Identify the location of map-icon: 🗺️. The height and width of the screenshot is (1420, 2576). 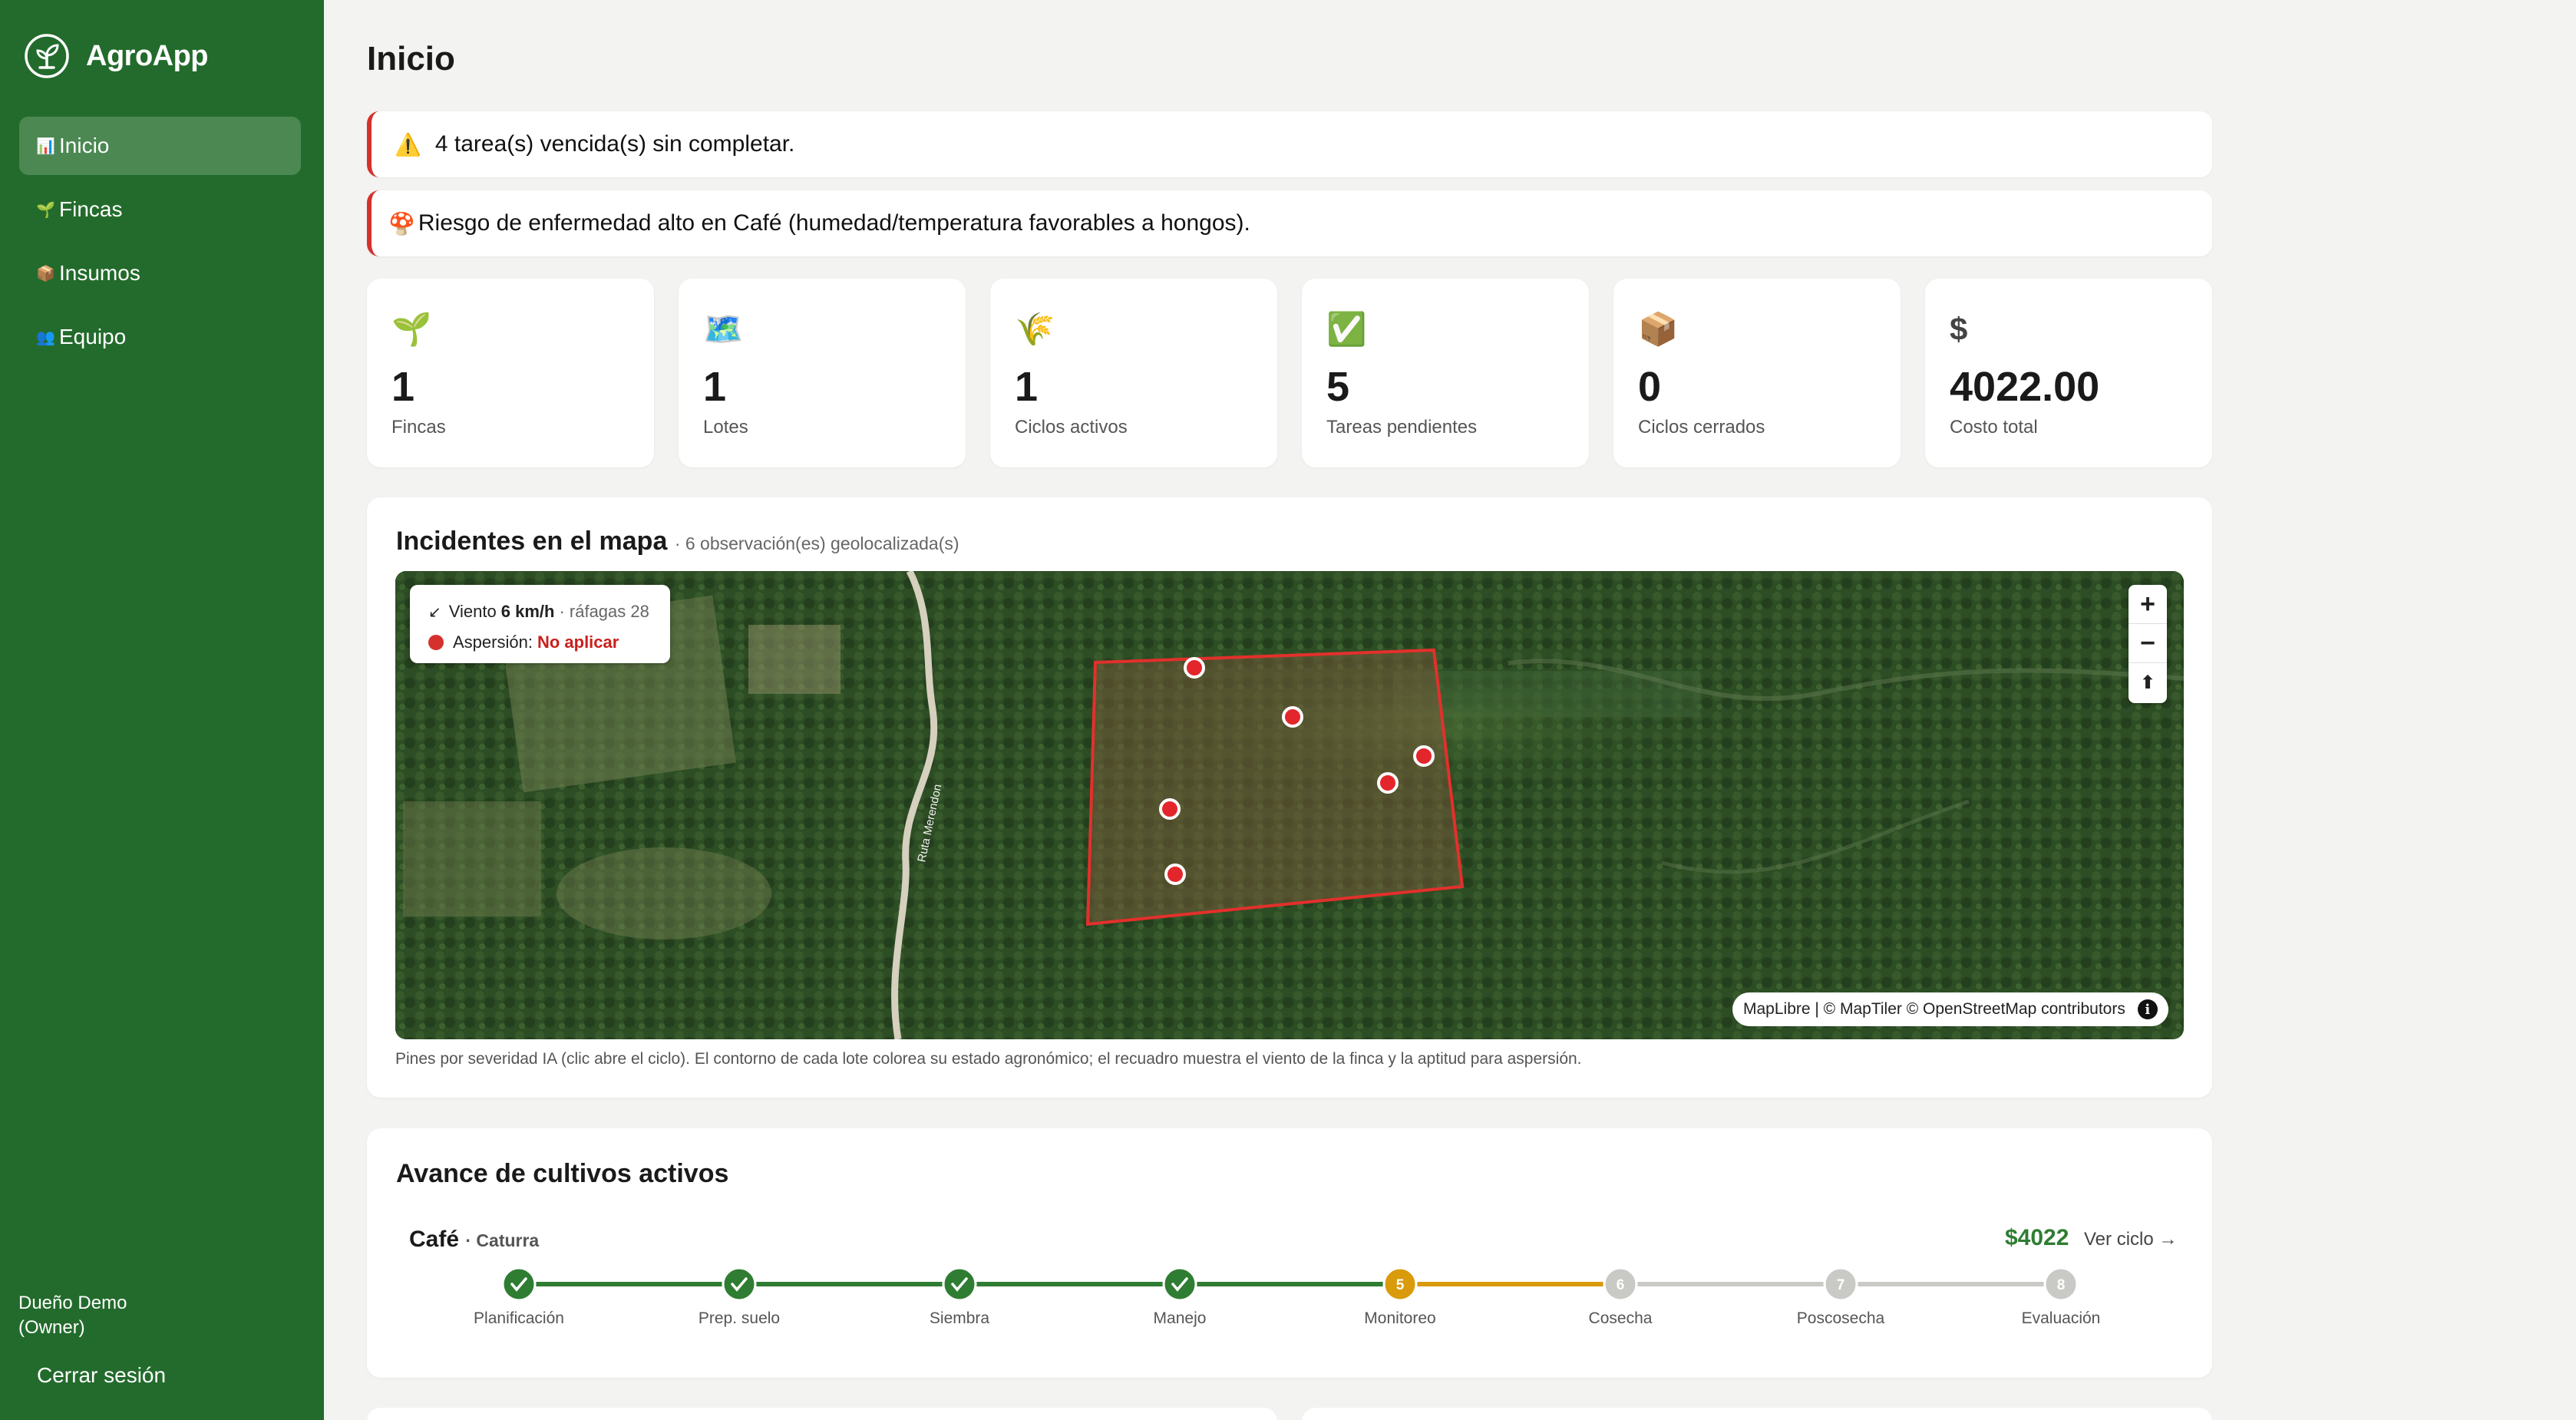
(723, 329).